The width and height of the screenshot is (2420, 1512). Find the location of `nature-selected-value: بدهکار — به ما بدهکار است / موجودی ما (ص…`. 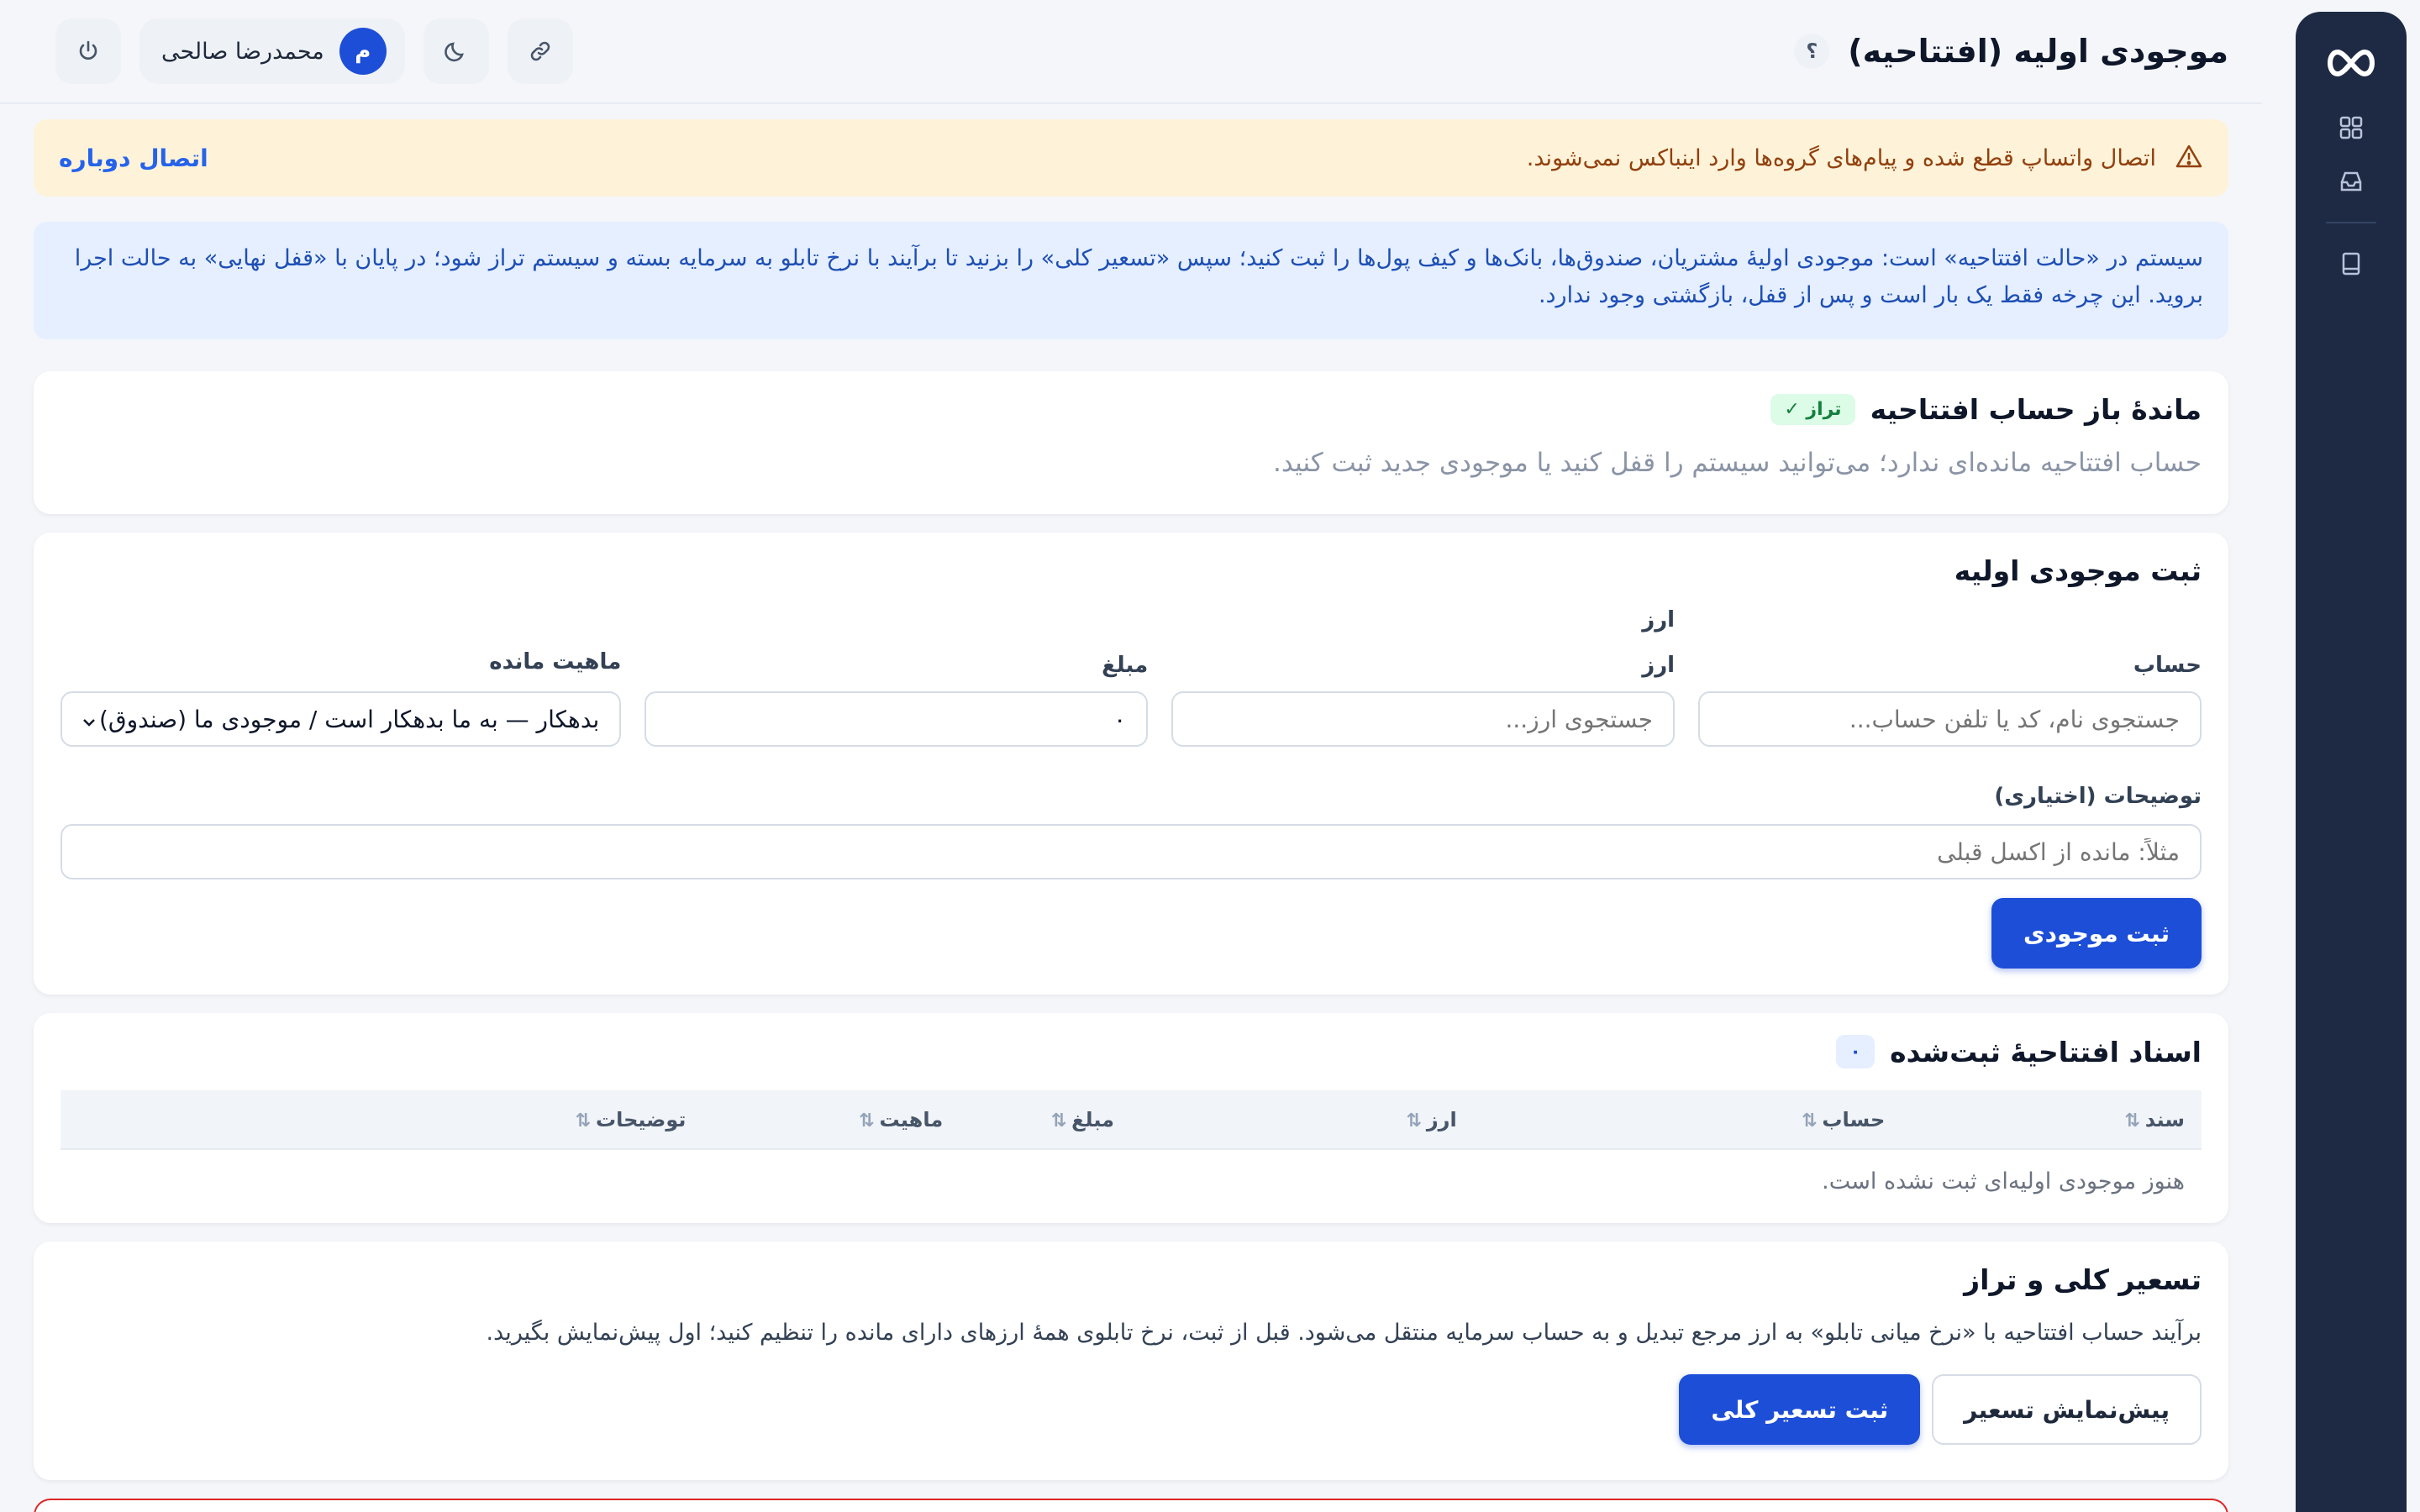

nature-selected-value: بدهکار — به ما بدهکار است / موجودی ما (ص… is located at coordinates (349, 719).